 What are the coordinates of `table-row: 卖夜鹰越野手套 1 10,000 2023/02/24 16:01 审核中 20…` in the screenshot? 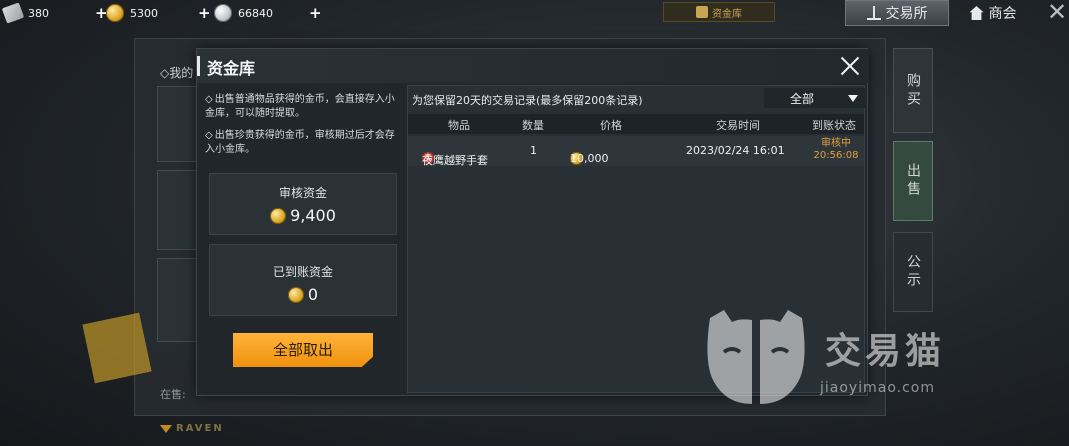 It's located at (636, 151).